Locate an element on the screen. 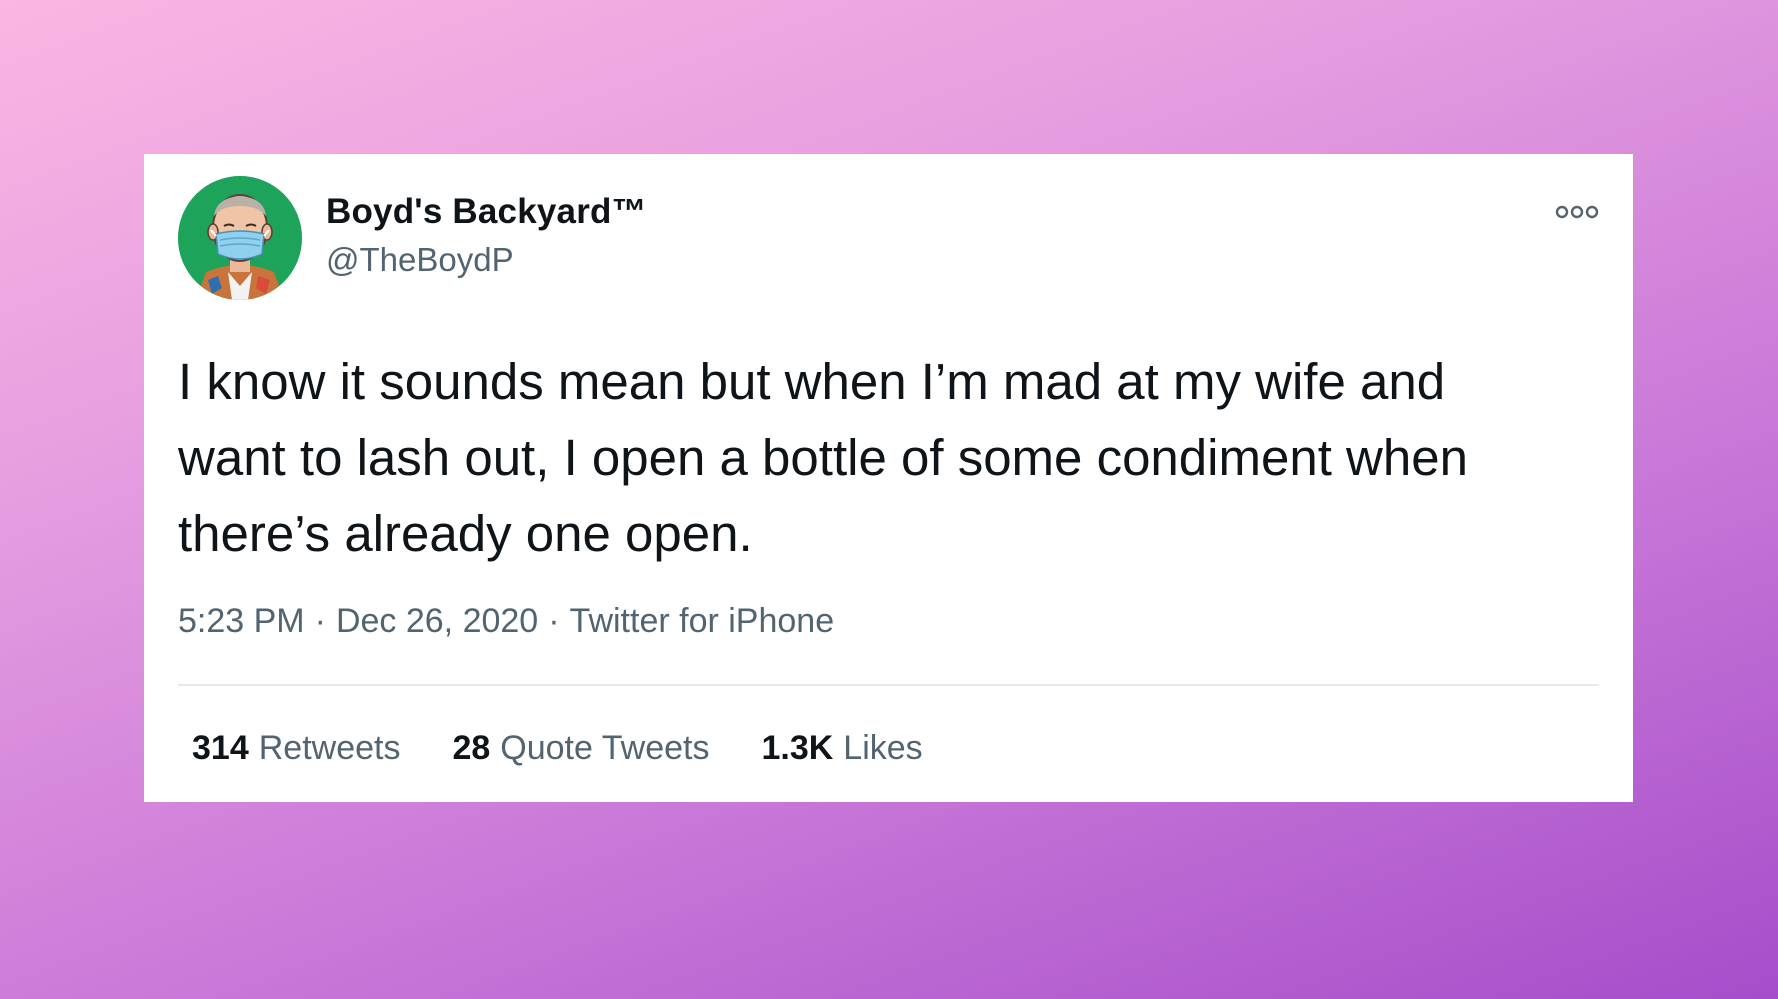  retweets-count: 314 is located at coordinates (220, 748).